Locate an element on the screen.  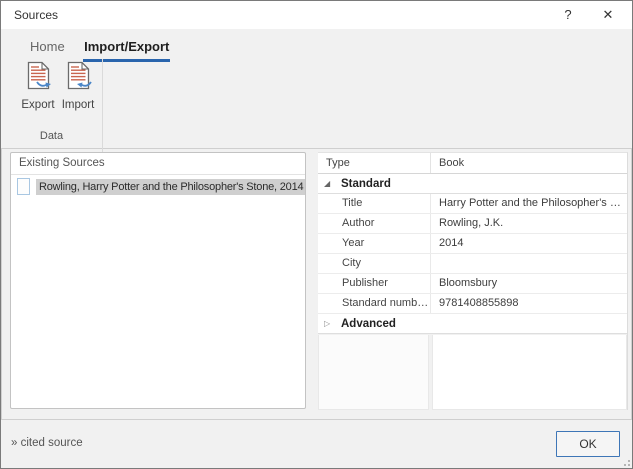
ribbon-group-label: Data is located at coordinates (51, 136).